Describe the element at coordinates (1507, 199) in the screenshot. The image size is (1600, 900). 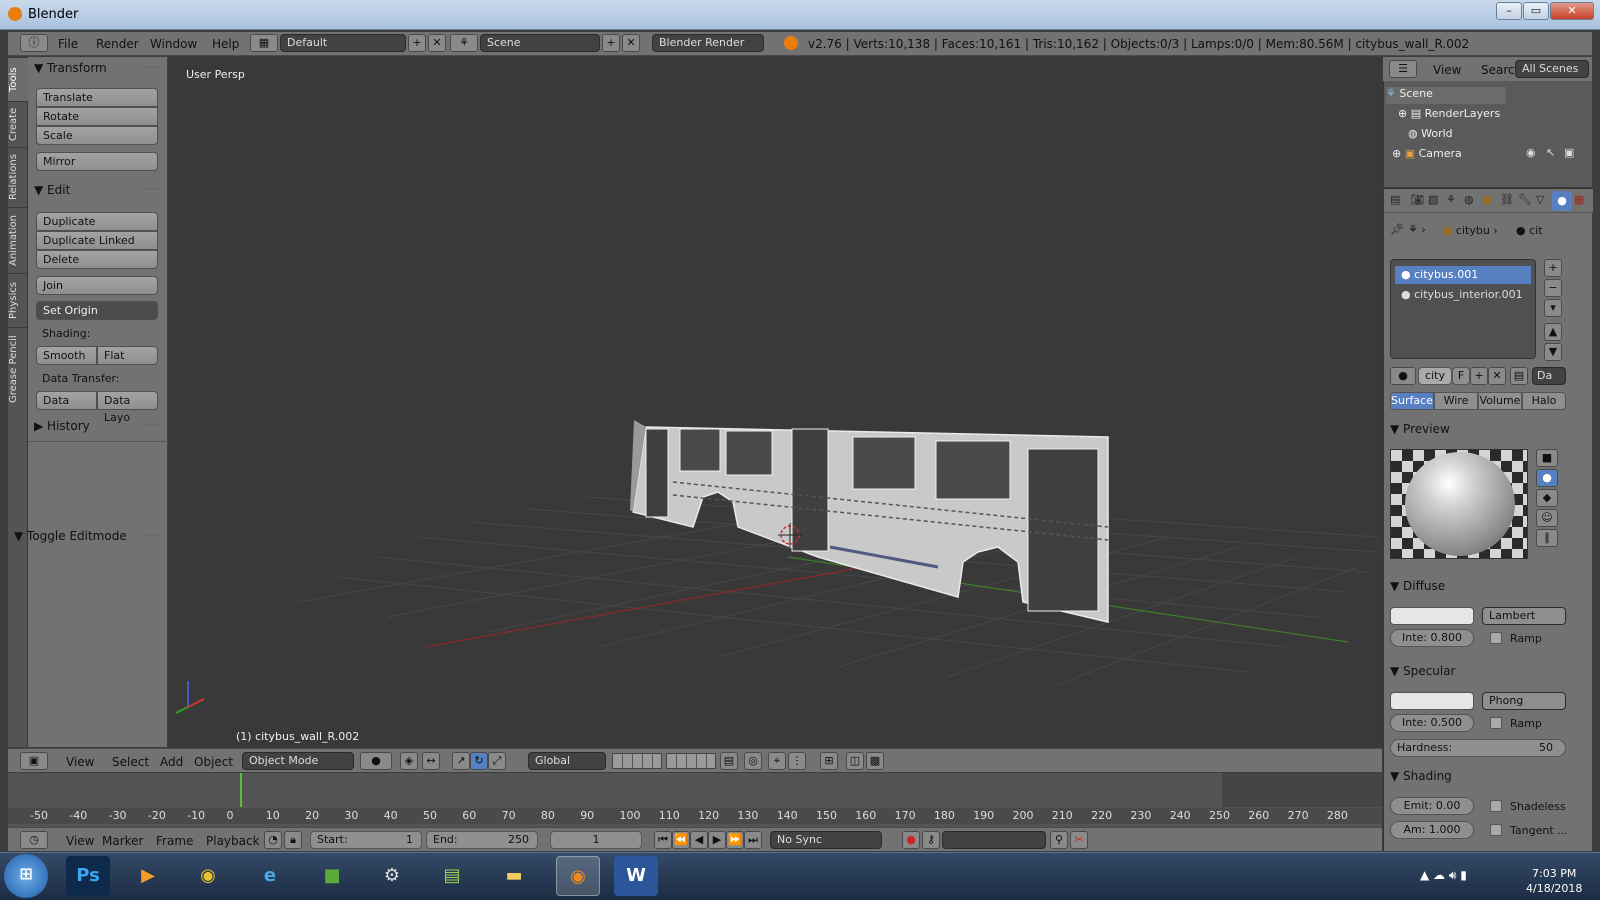
I see `constraints-tab-icon: ⛓` at that location.